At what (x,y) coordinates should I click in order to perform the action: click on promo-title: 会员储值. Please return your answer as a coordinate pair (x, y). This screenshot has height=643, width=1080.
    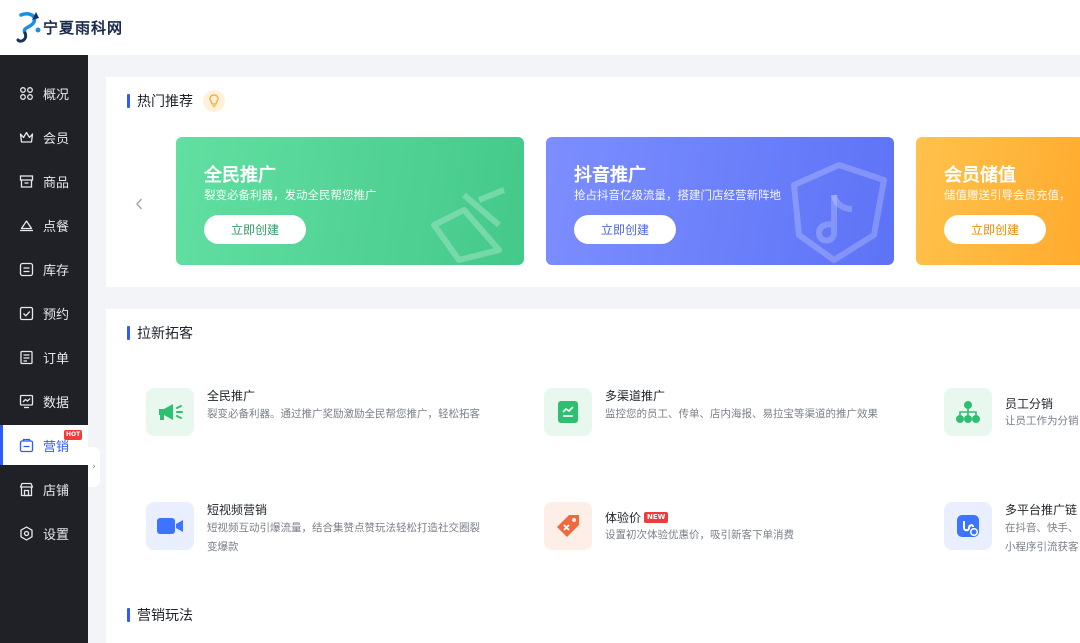
    Looking at the image, I should click on (980, 175).